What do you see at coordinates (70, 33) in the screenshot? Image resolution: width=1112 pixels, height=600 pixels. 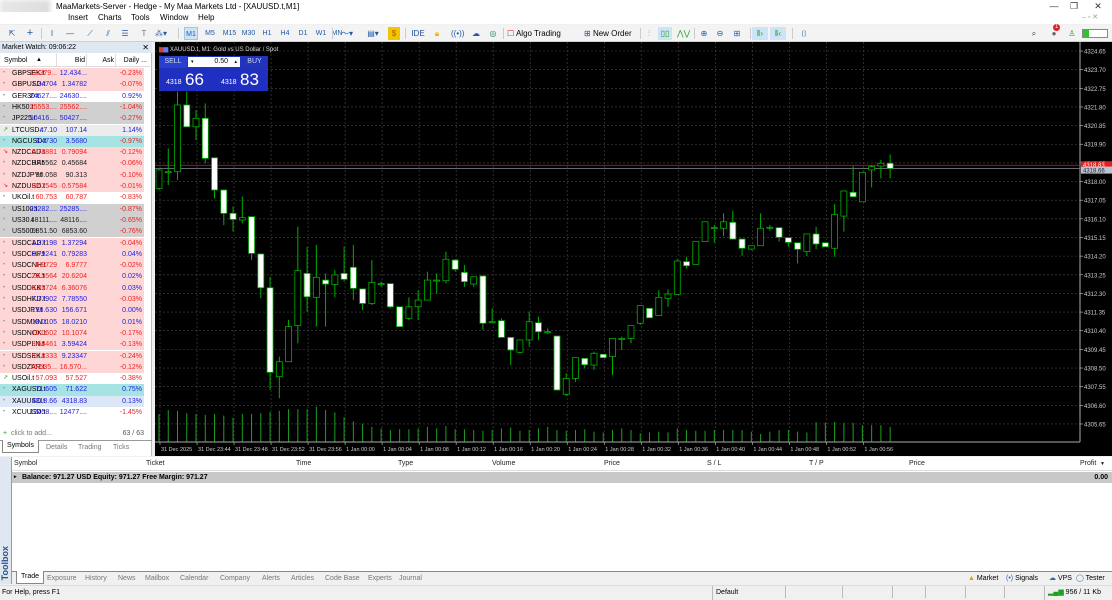 I see `horizontal-line-icon: —` at bounding box center [70, 33].